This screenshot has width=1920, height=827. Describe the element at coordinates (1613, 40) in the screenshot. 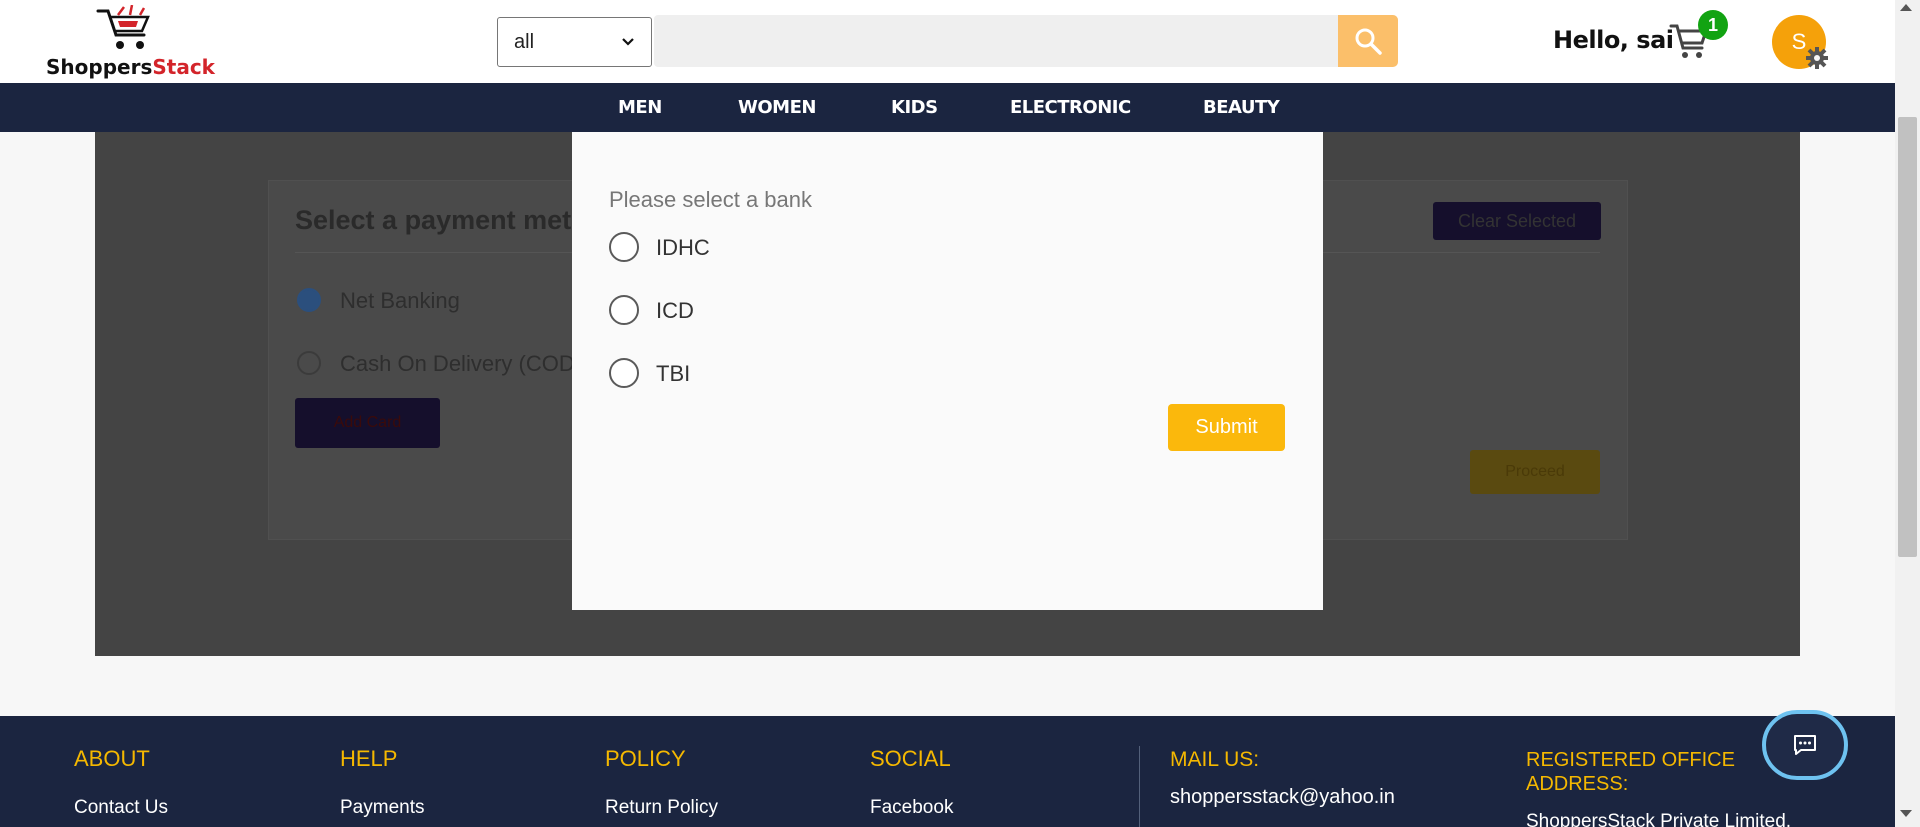

I see `user-greeting: Hello, sai` at that location.